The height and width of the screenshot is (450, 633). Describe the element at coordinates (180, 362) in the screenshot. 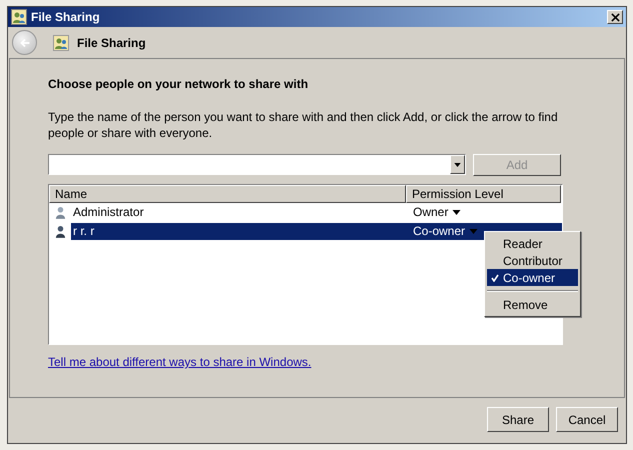

I see `help-link: Tell me about different ways to share in Windows.` at that location.